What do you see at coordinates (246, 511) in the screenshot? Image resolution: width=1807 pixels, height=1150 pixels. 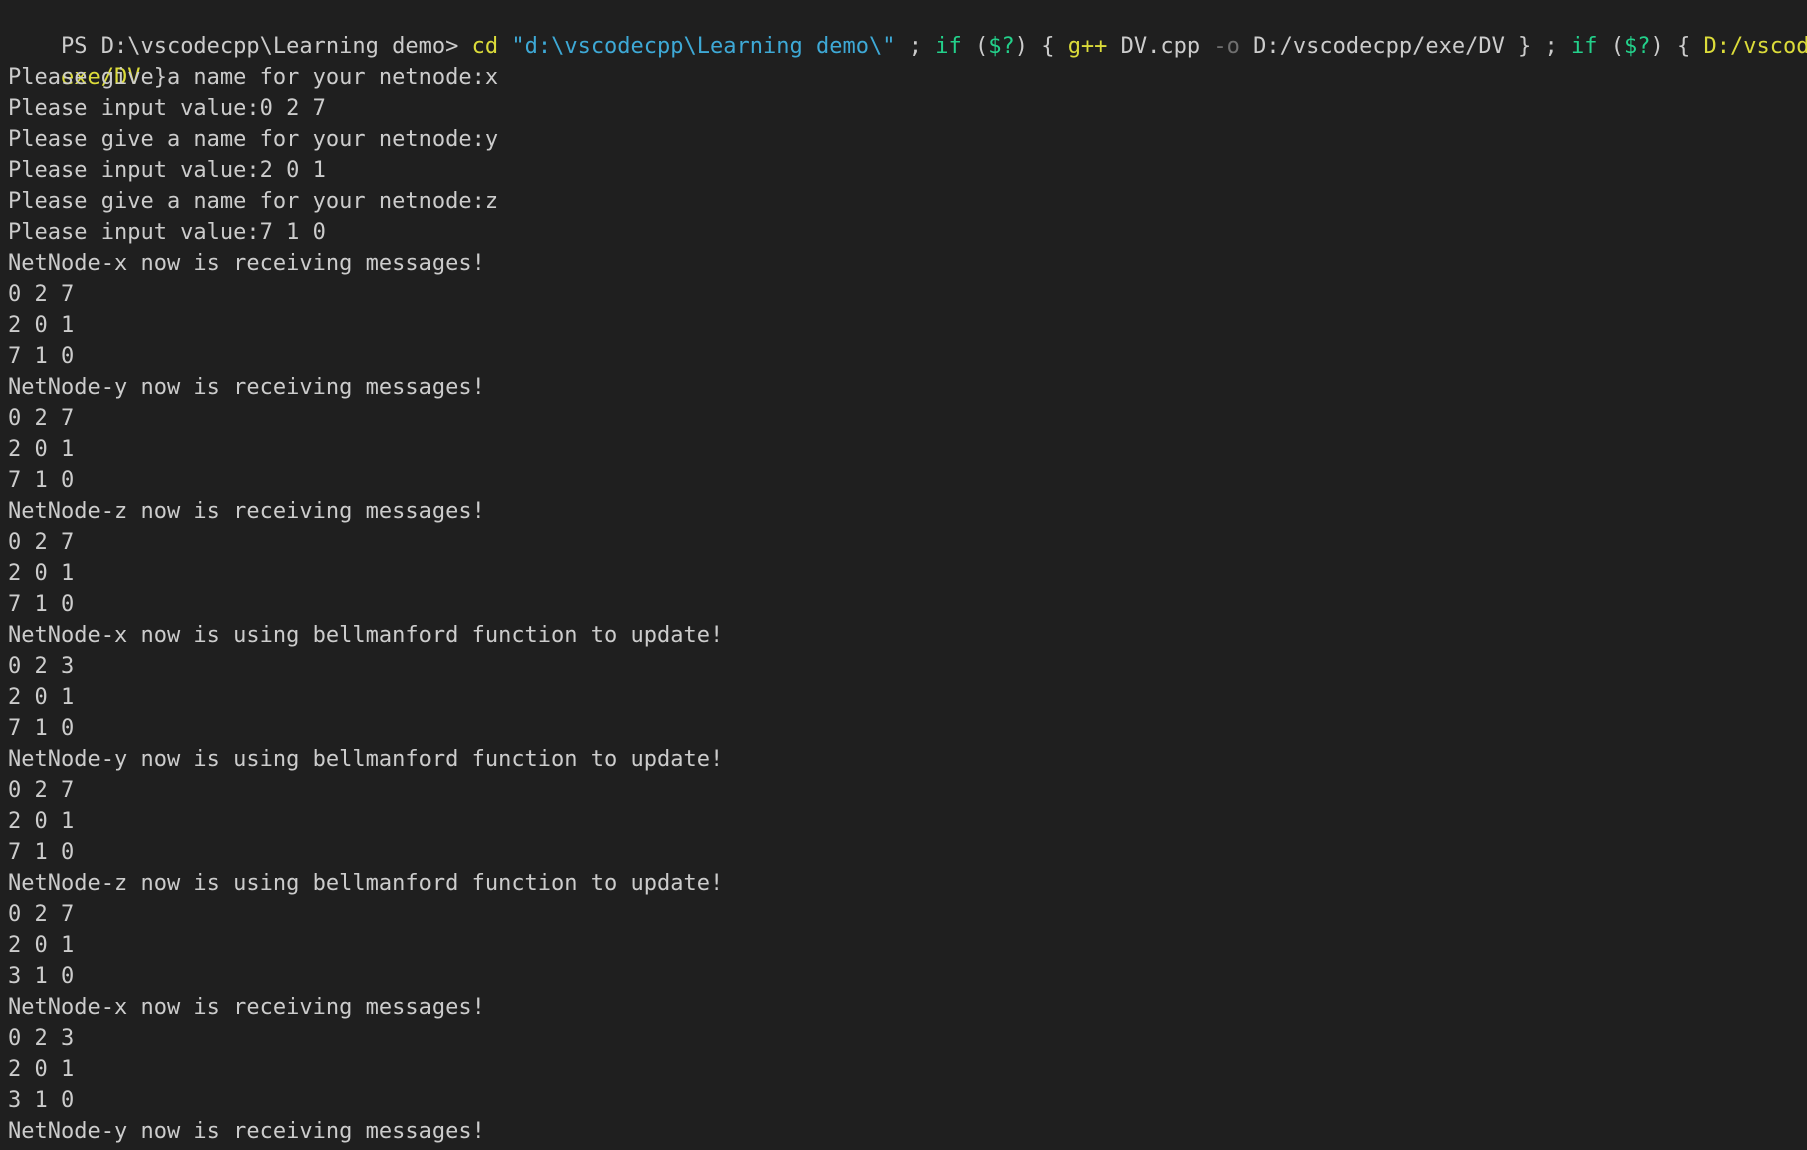 I see `output-line: NetNode-z now is receiving messages!` at bounding box center [246, 511].